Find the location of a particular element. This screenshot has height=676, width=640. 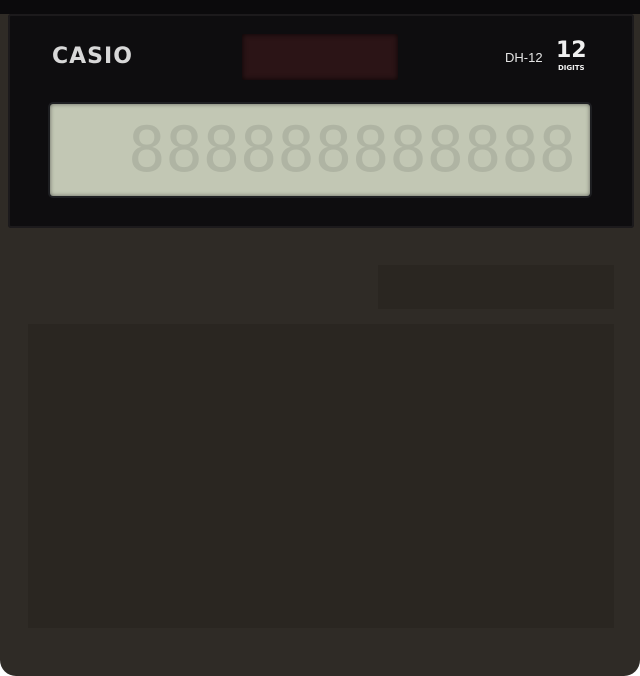

top-edge is located at coordinates (320, 7).